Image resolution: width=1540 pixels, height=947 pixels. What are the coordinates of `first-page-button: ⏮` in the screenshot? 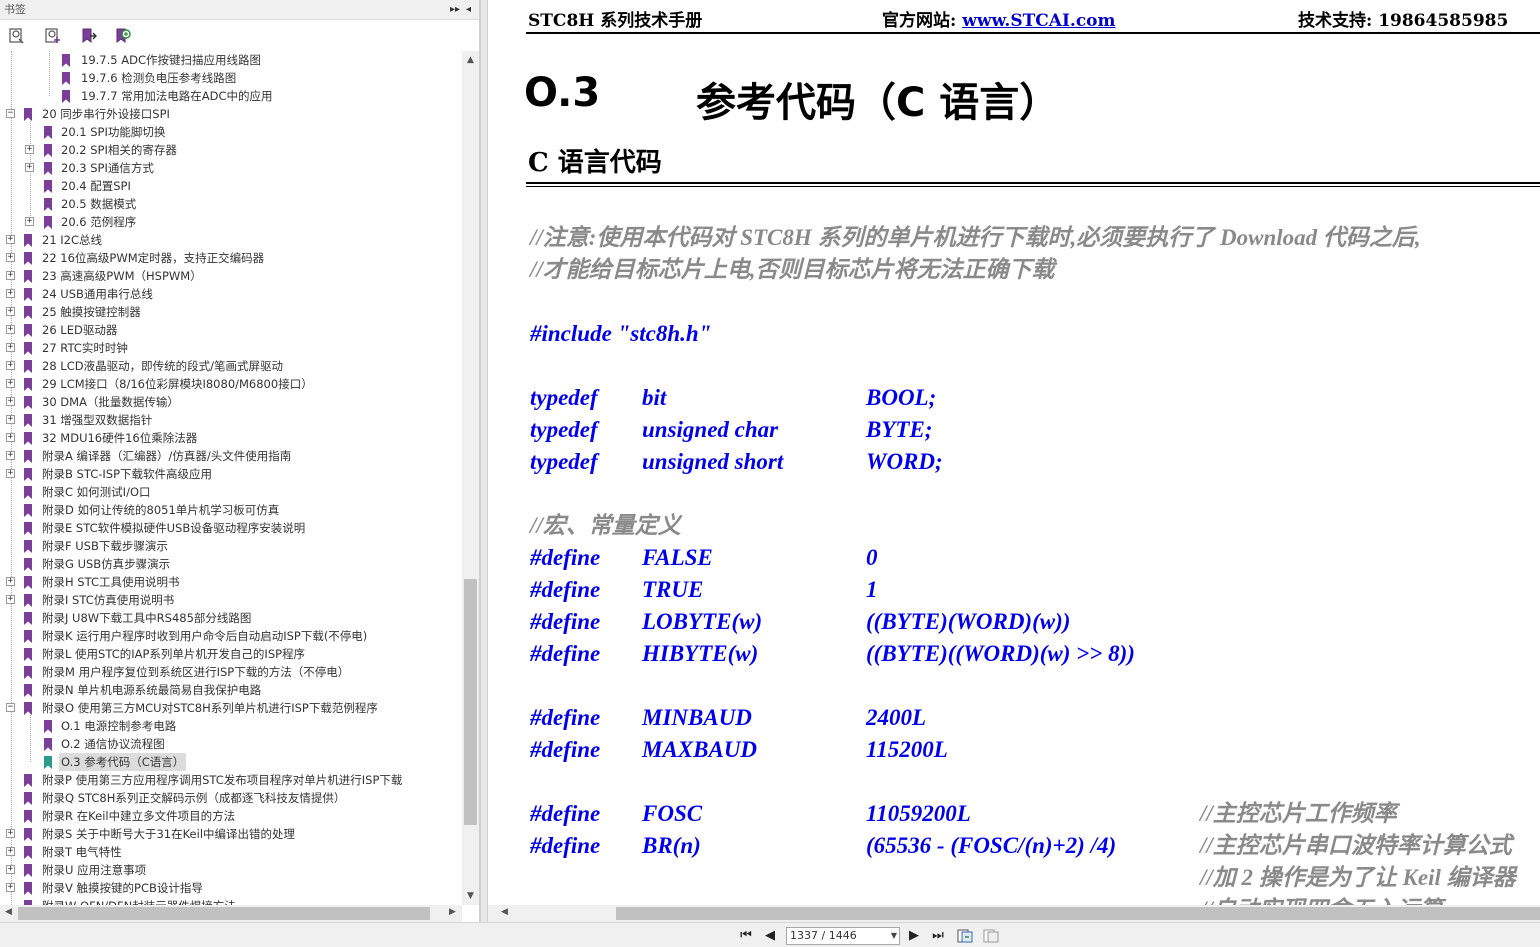 It's located at (746, 936).